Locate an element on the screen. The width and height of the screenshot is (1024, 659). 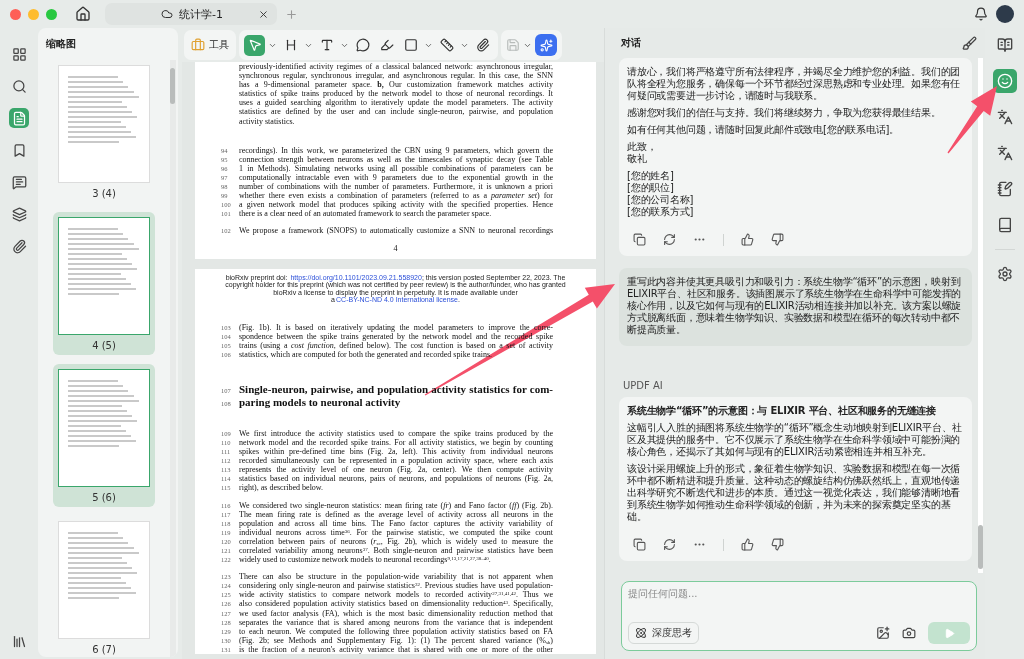
text-line: network model and the recorded spike trains. For all activity statistics, we begin by counting is located at coordinates (396, 442).